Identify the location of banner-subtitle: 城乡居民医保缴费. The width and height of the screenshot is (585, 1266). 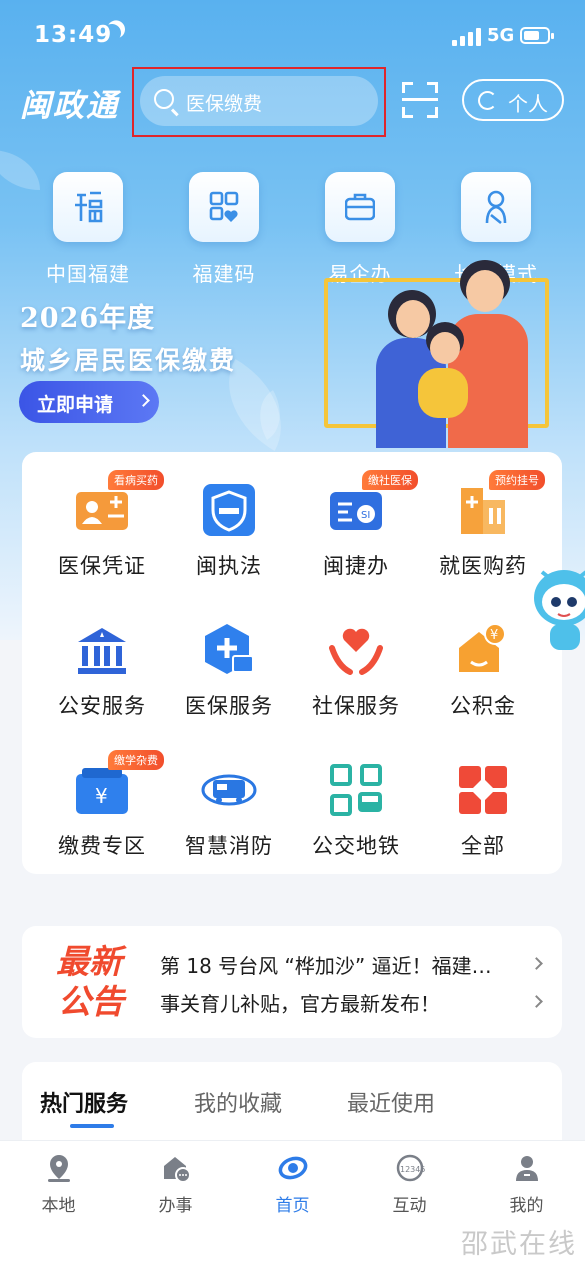
(128, 360).